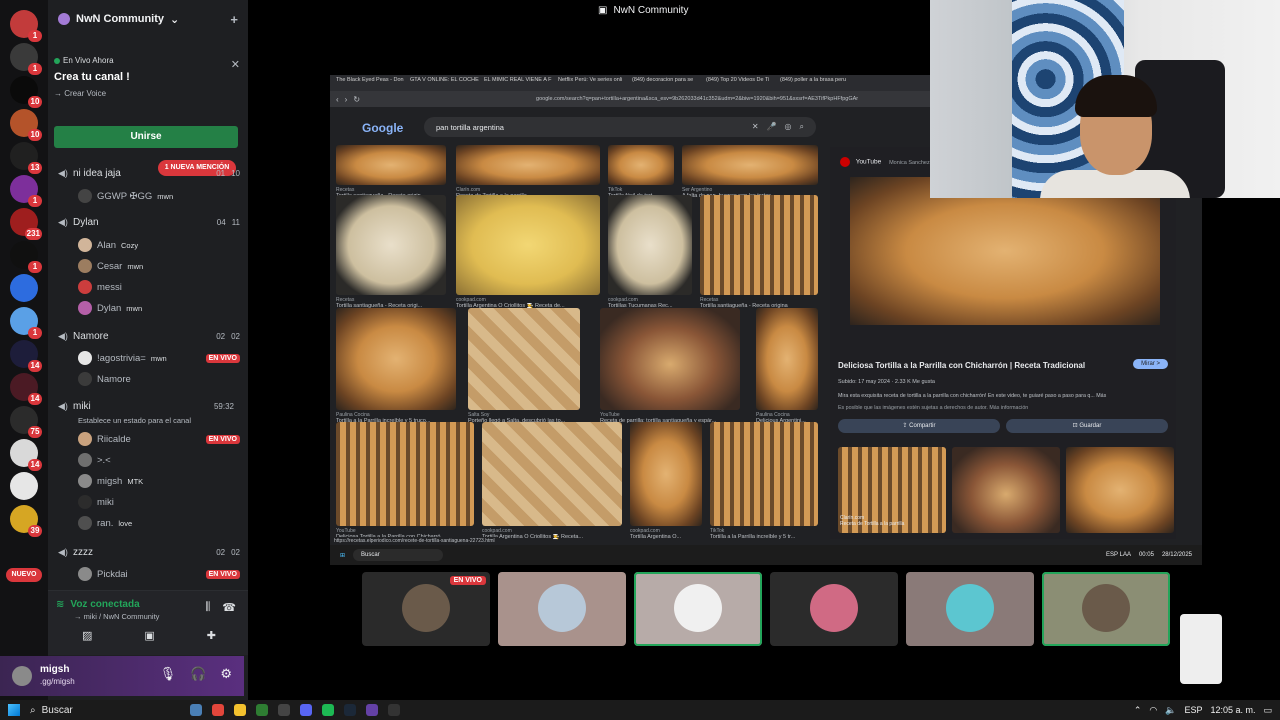  What do you see at coordinates (149, 406) in the screenshot?
I see `voice-channel: ◀) miki 59:32` at bounding box center [149, 406].